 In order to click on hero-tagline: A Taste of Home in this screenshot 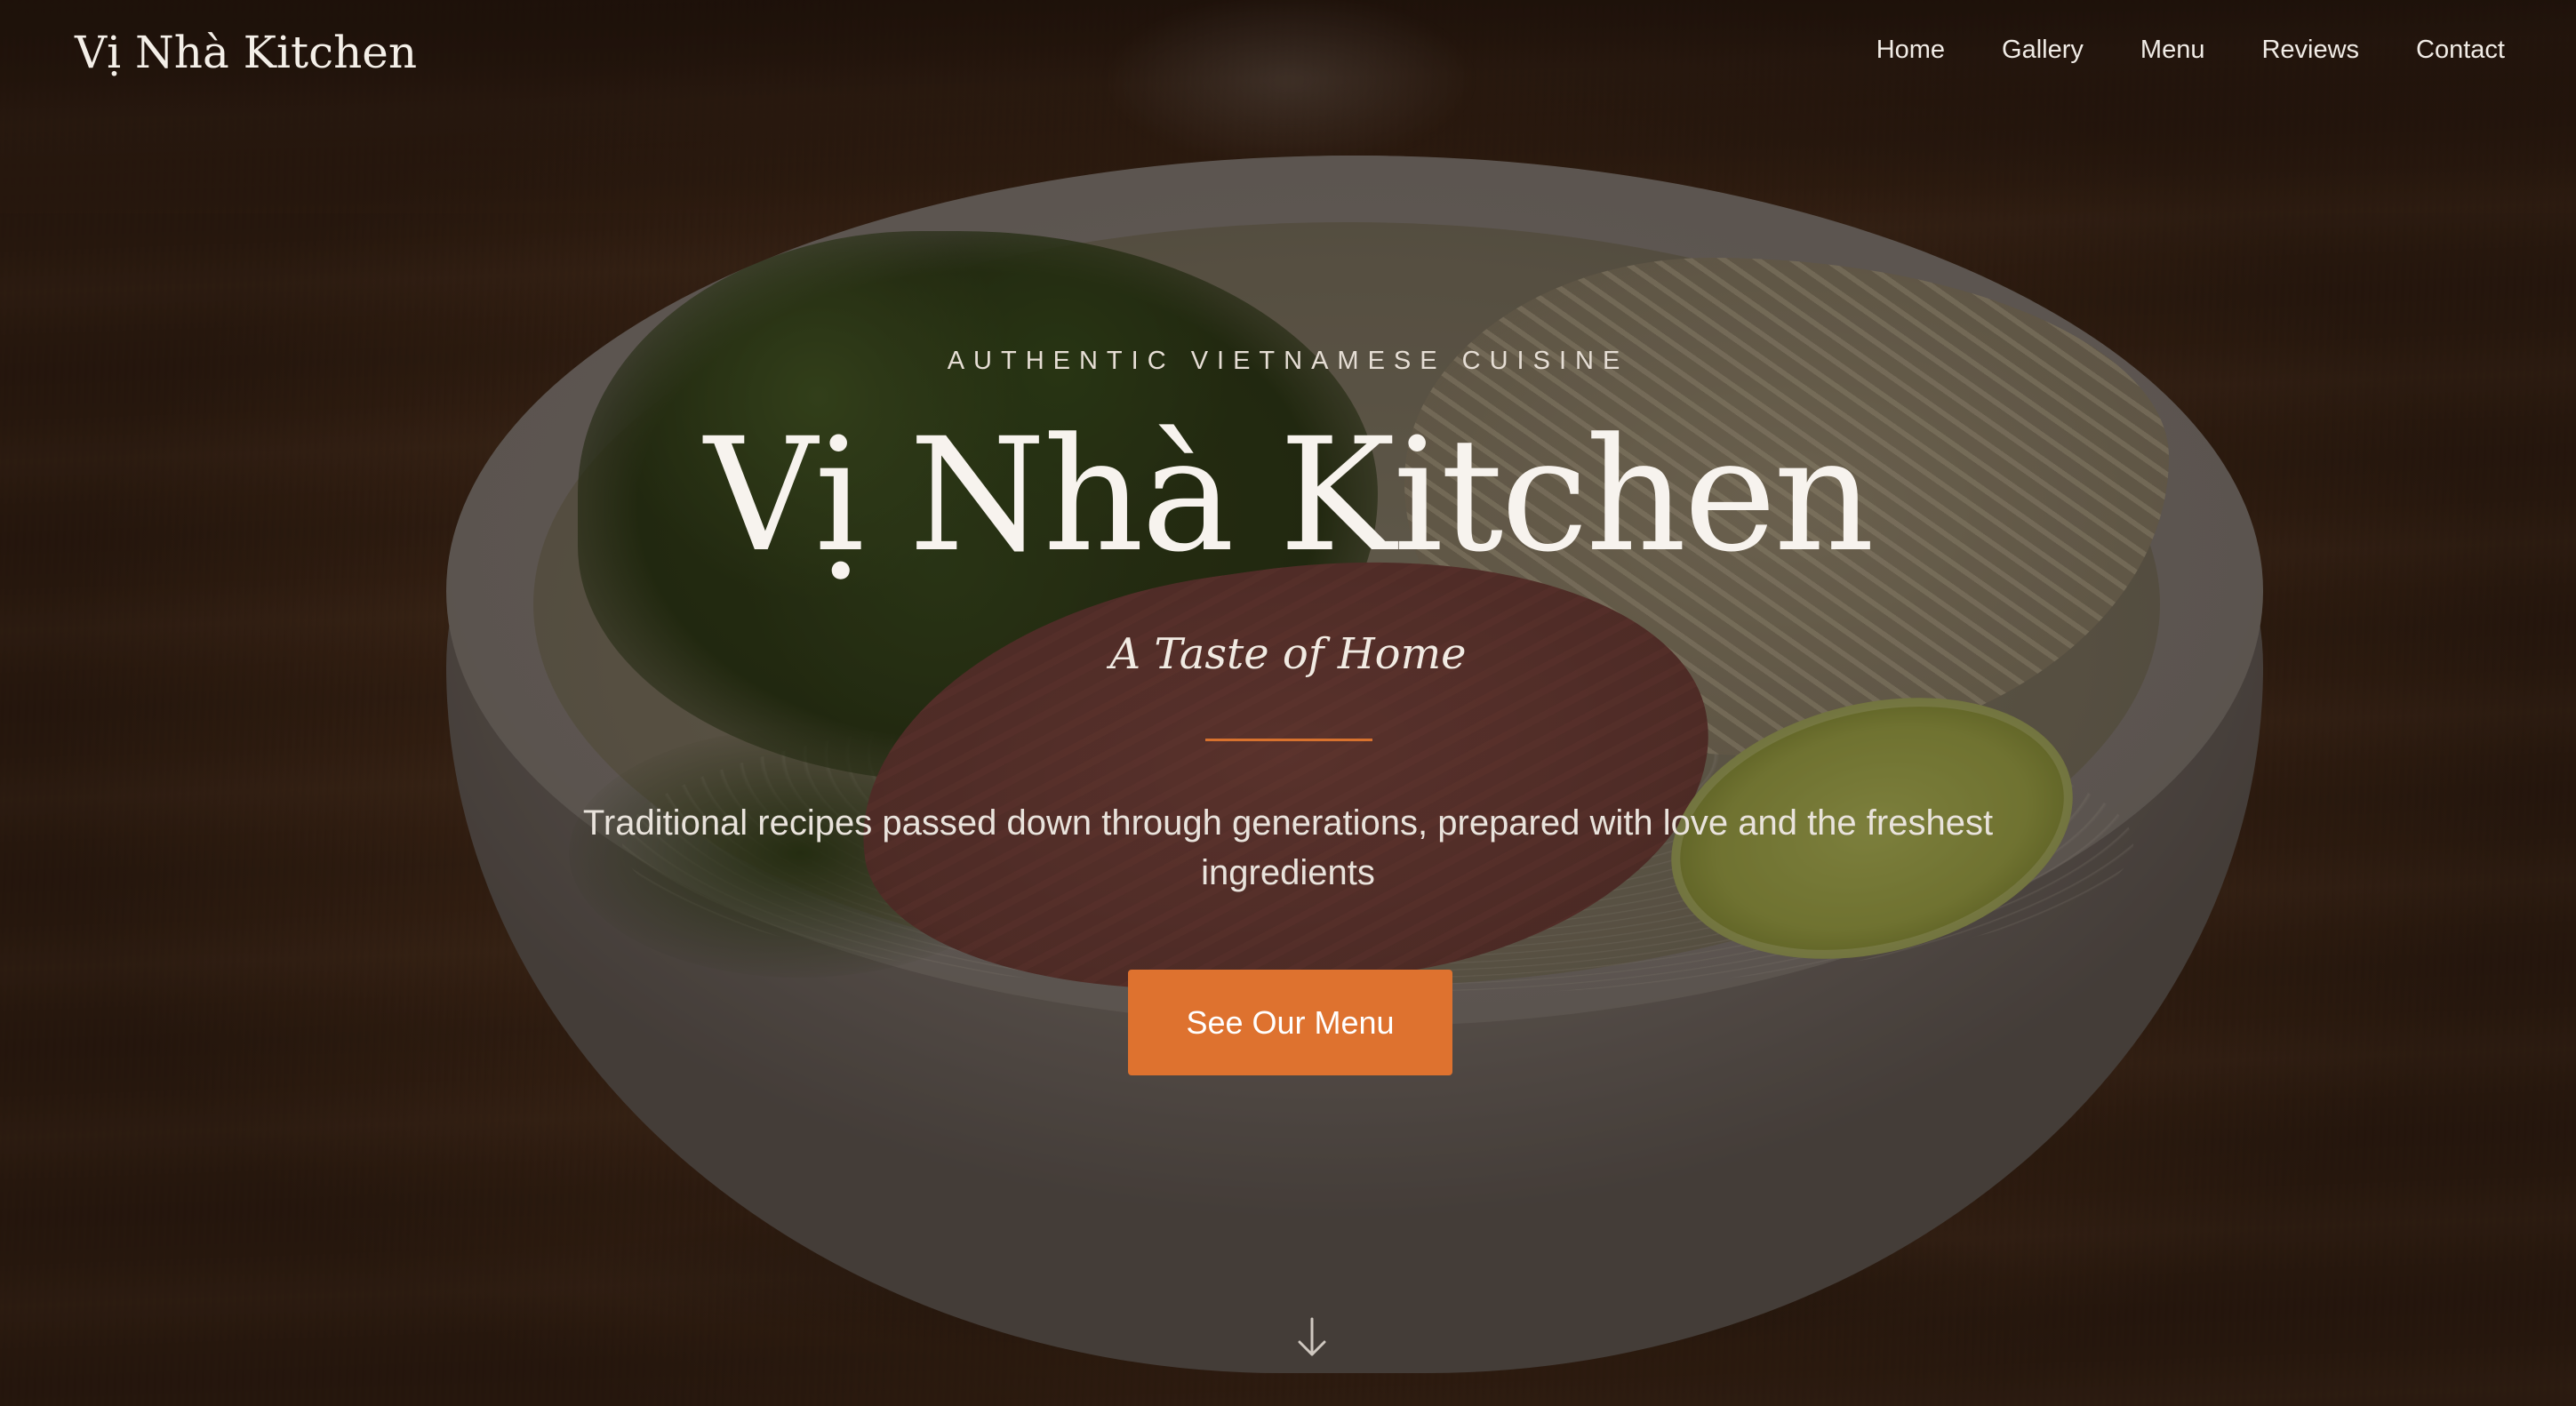, I will do `click(1288, 654)`.